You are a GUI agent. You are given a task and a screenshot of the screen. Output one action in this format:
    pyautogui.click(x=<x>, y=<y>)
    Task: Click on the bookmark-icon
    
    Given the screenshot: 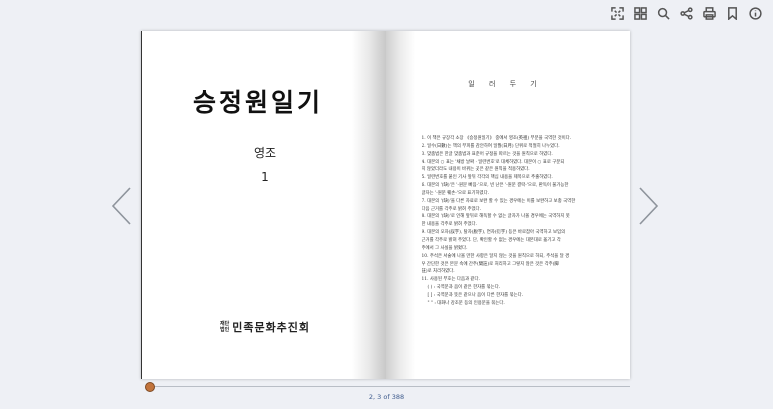 What is the action you would take?
    pyautogui.click(x=732, y=13)
    